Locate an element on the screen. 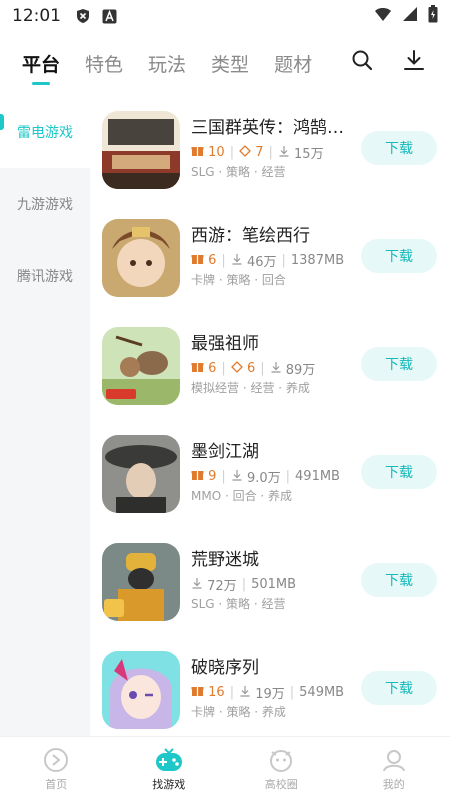 The height and width of the screenshot is (800, 450). game-size: 491MB is located at coordinates (317, 476).